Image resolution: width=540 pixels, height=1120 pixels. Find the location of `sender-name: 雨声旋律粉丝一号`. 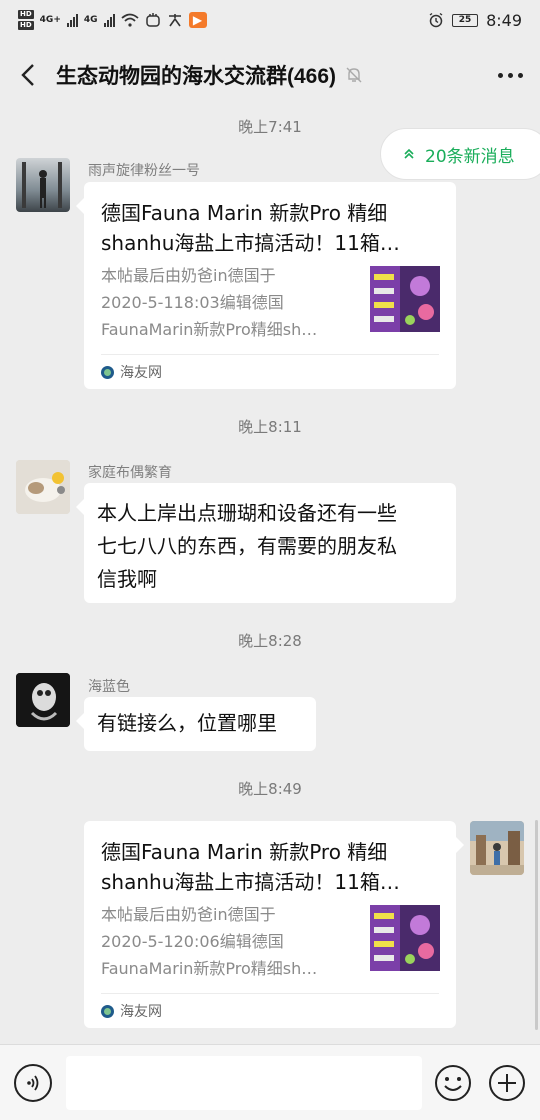

sender-name: 雨声旋律粉丝一号 is located at coordinates (144, 171).